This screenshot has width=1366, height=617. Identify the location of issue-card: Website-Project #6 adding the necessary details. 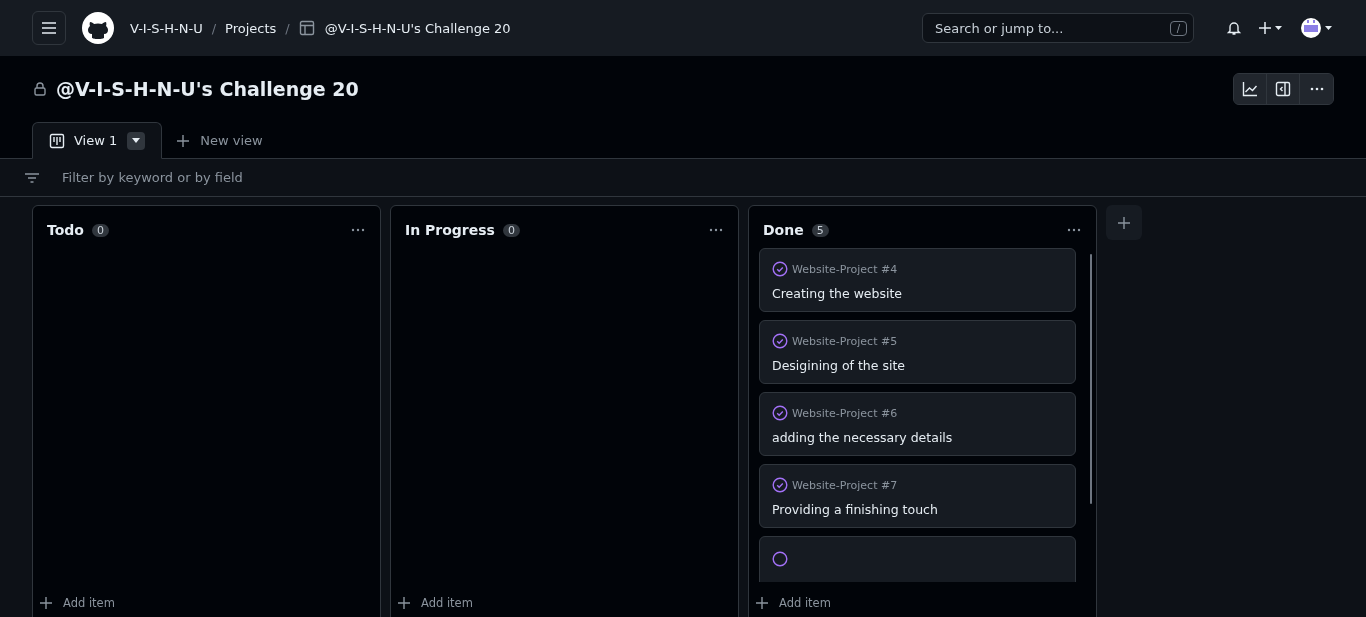
(917, 424).